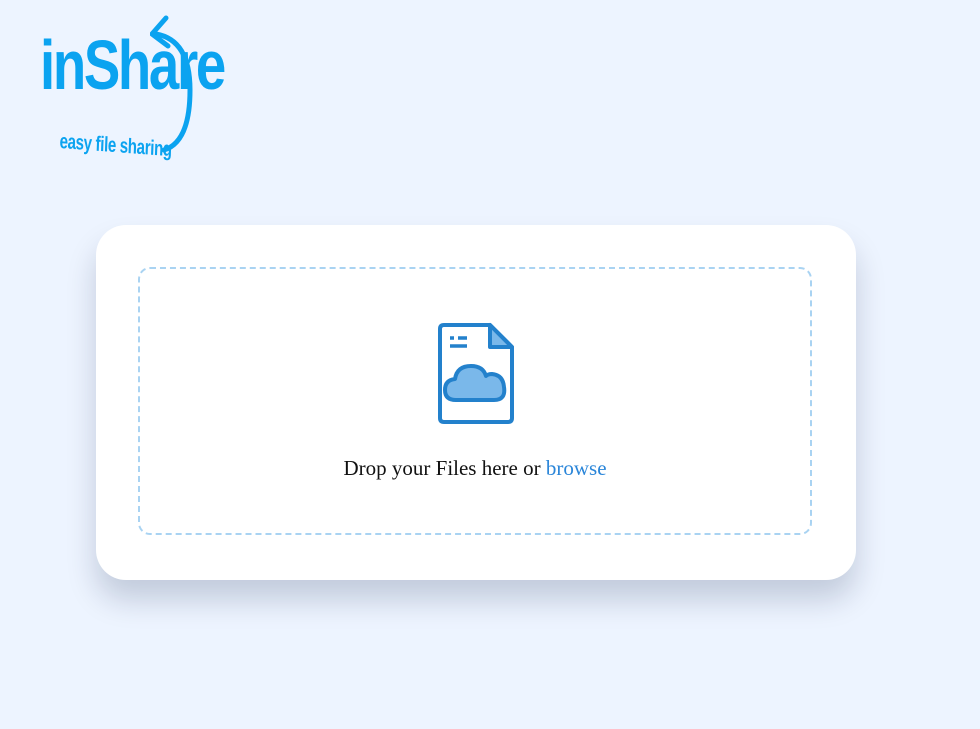 This screenshot has height=729, width=980. What do you see at coordinates (133, 65) in the screenshot?
I see `logo-wordmark: inShare` at bounding box center [133, 65].